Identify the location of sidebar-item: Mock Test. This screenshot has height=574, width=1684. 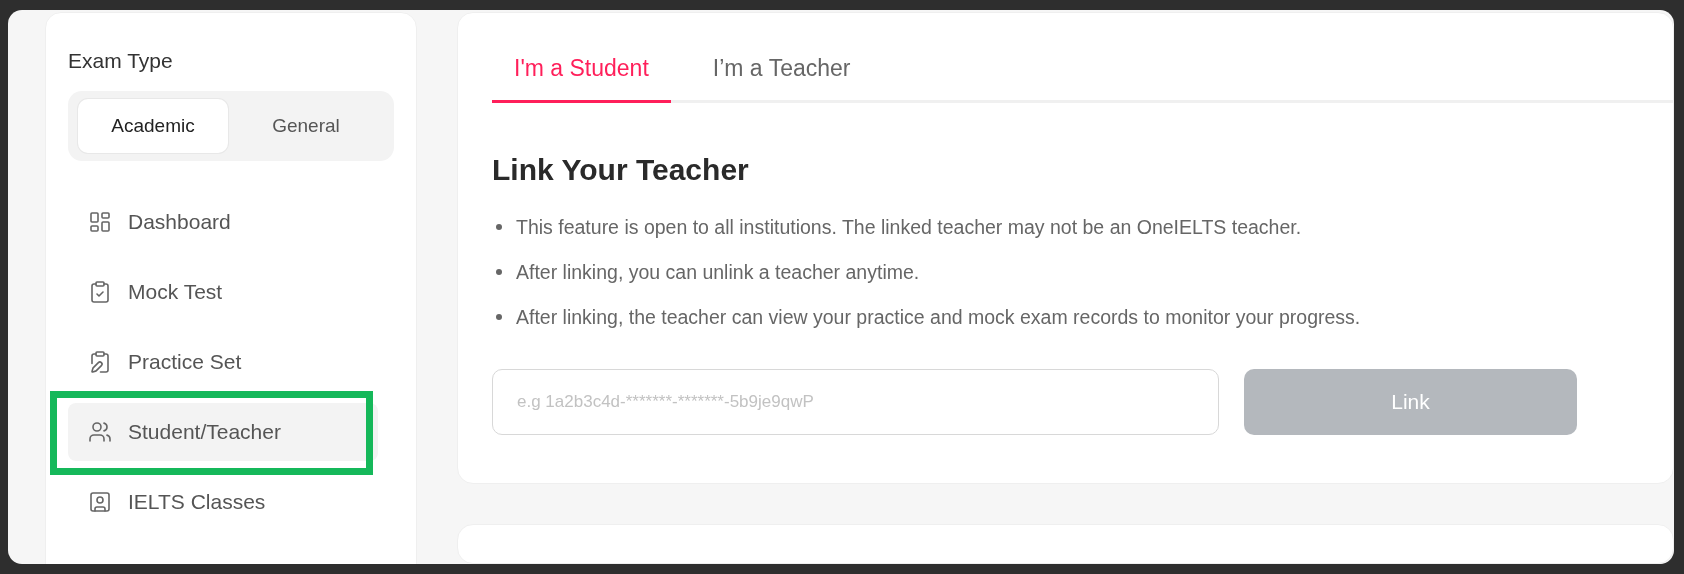
(223, 292).